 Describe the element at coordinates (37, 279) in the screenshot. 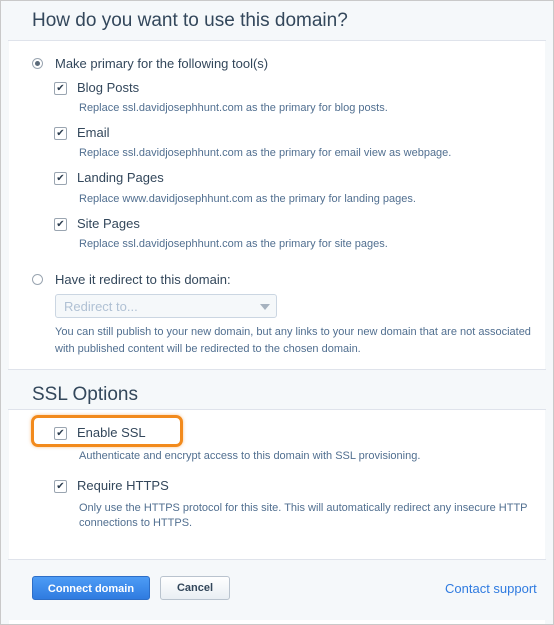

I see `redirect-radio` at that location.